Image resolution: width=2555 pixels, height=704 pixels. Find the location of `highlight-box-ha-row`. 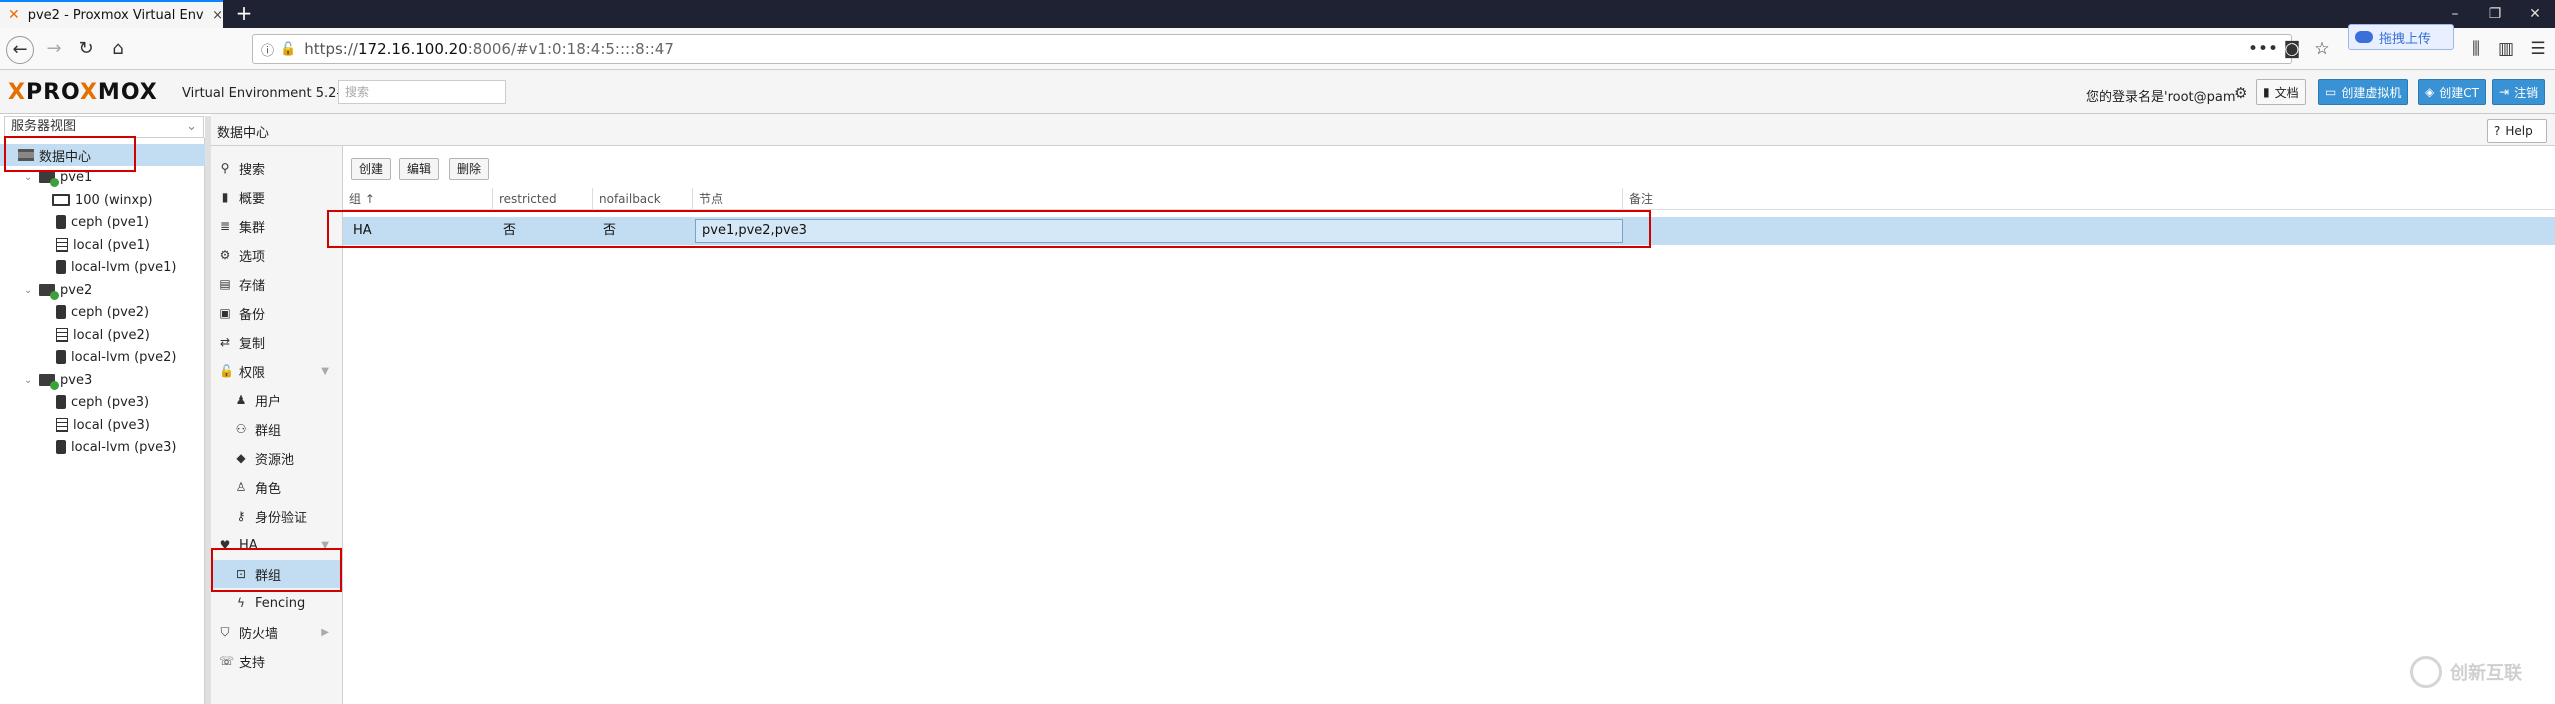

highlight-box-ha-row is located at coordinates (989, 229).